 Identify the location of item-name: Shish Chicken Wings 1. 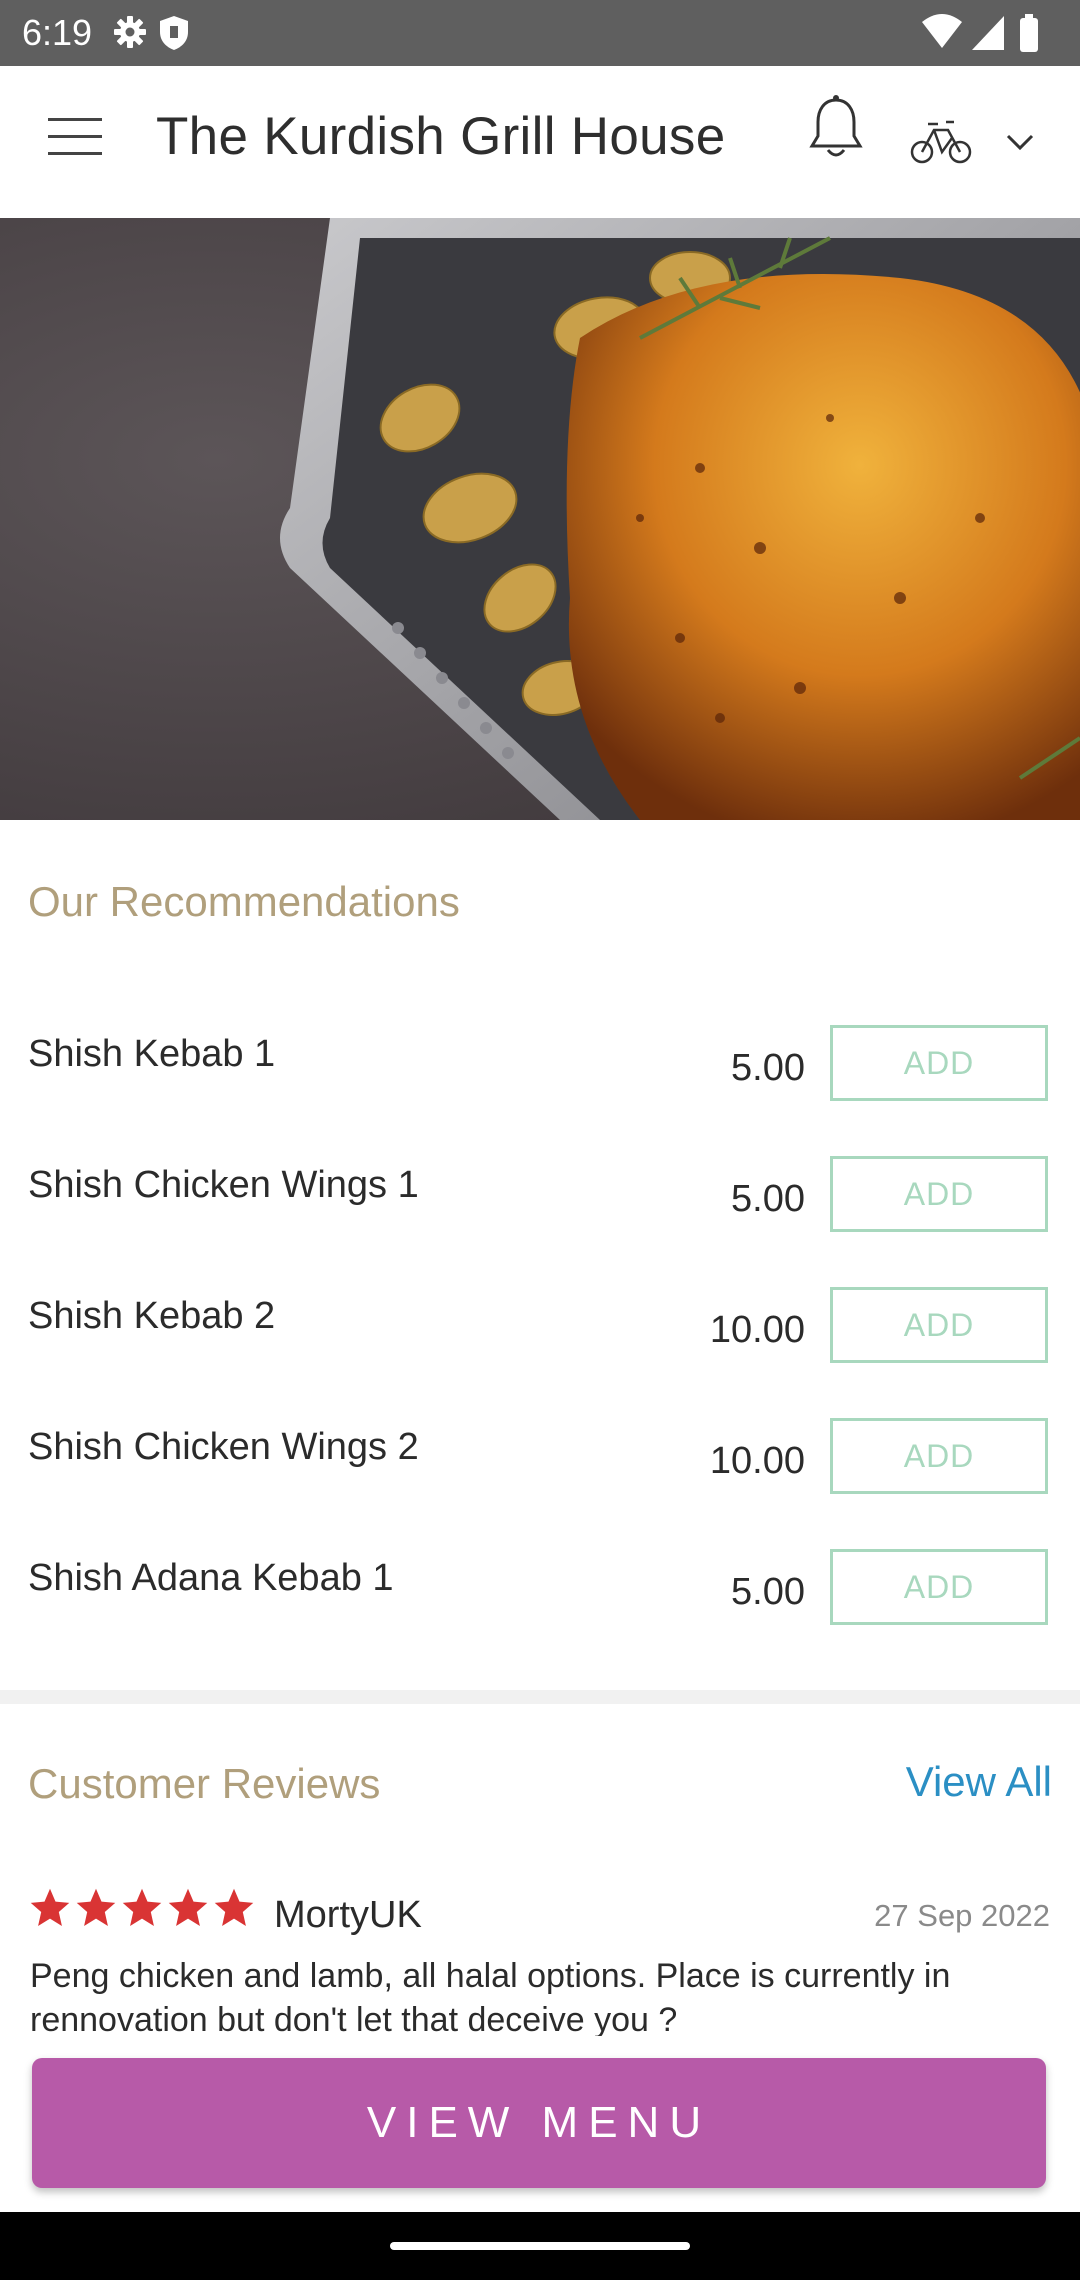
(223, 1185).